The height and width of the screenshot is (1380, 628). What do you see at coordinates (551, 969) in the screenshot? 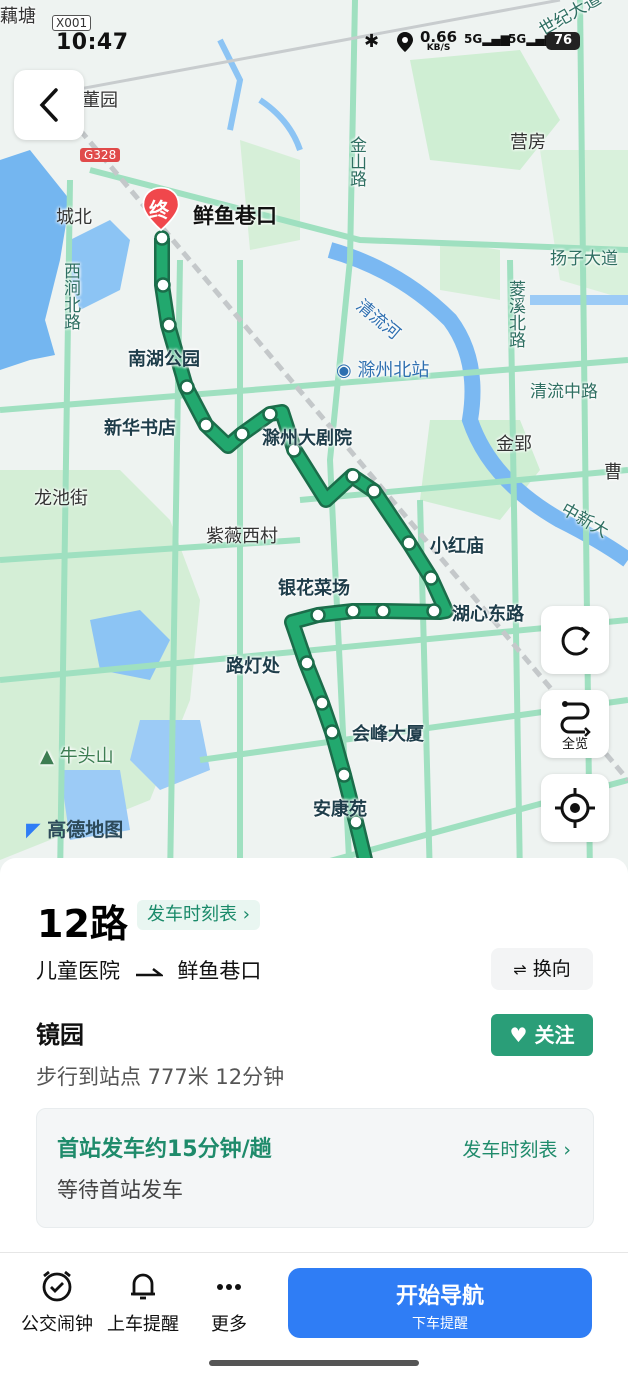
I see `switch-label: 换向` at bounding box center [551, 969].